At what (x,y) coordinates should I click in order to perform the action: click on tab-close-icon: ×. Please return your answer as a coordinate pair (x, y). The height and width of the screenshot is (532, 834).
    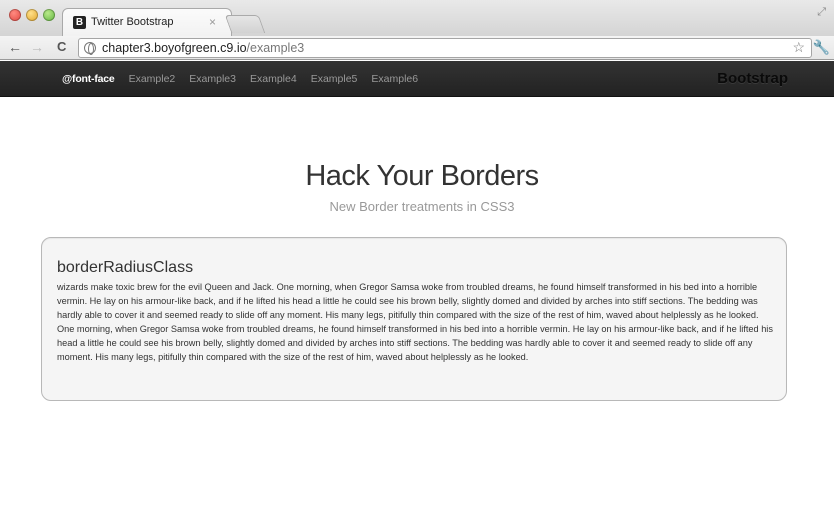
    Looking at the image, I should click on (212, 22).